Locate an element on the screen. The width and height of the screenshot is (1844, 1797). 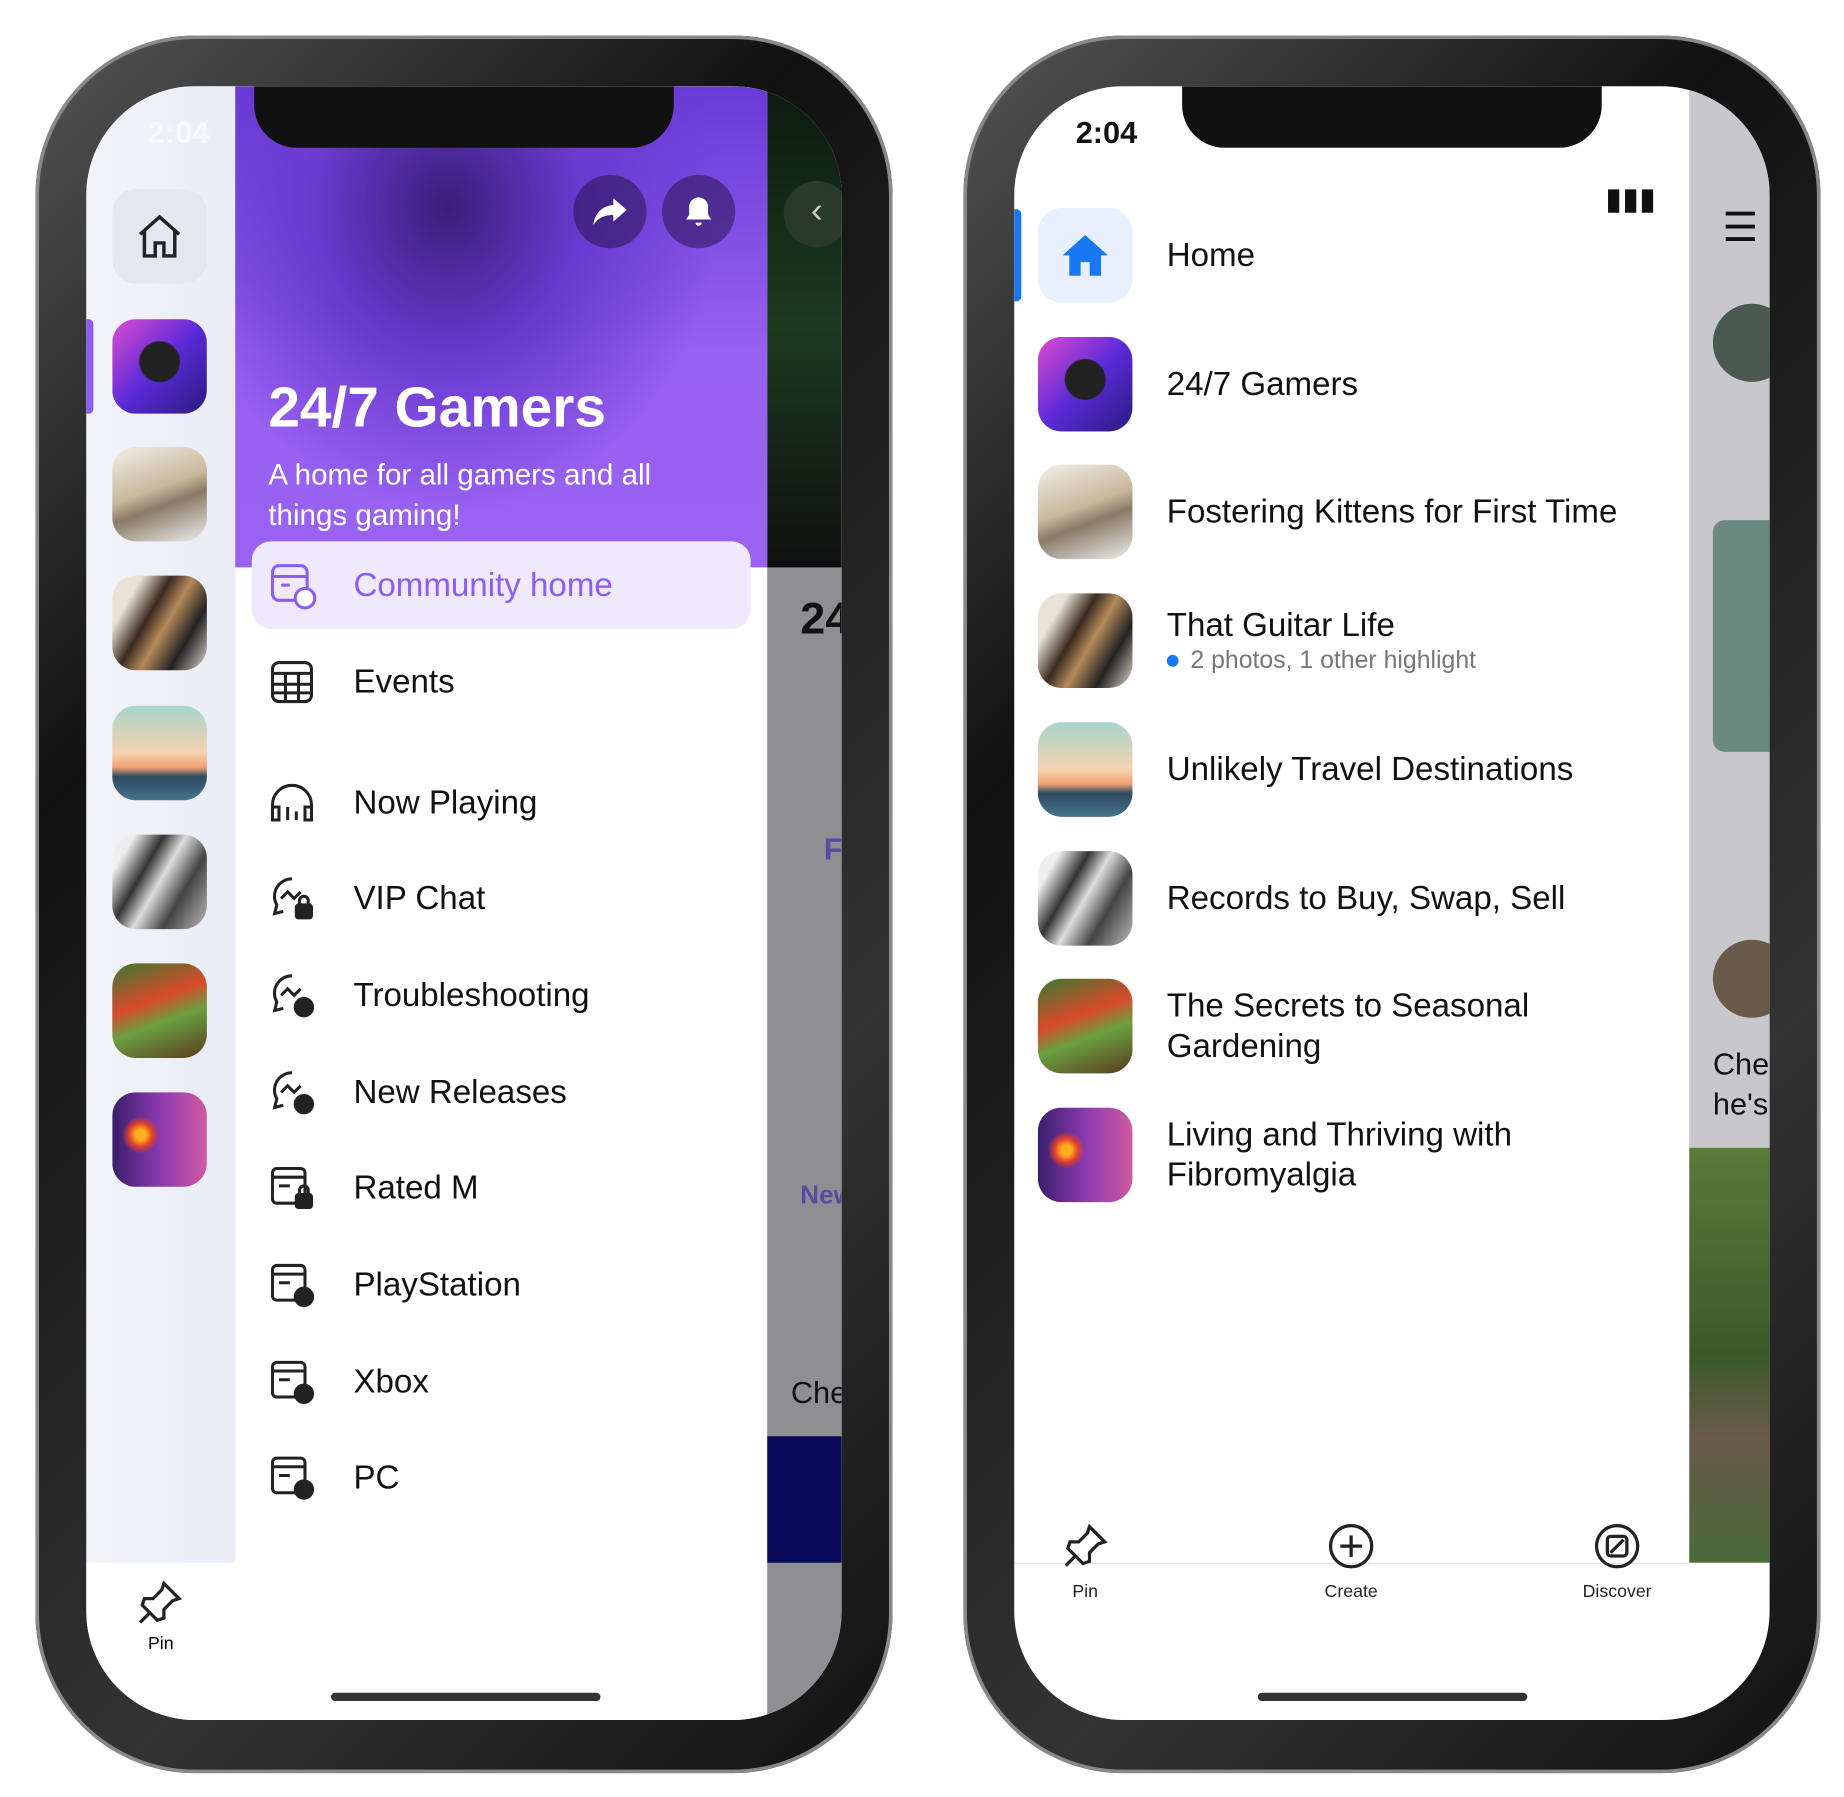
menu-item-label: Community home is located at coordinates (483, 584).